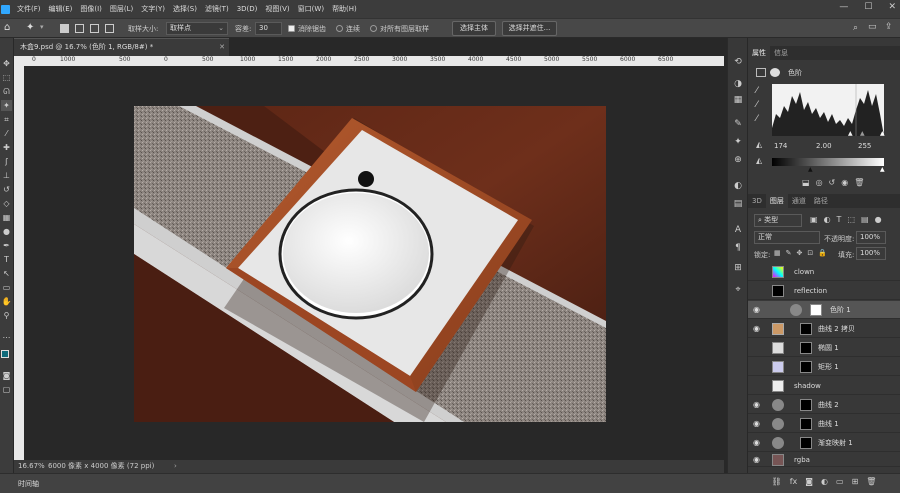  I want to click on minimize-icon: —, so click(843, 7).